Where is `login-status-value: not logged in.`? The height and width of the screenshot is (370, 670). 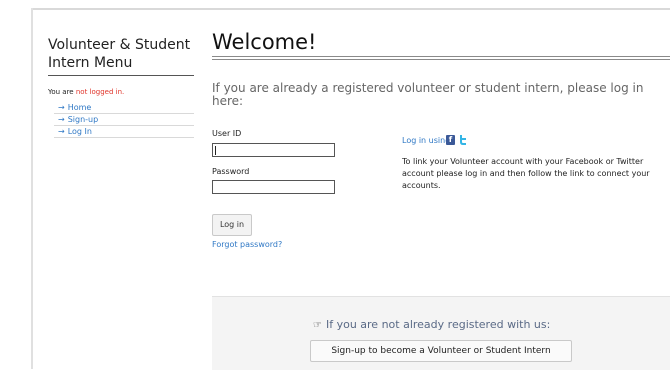 login-status-value: not logged in. is located at coordinates (100, 92).